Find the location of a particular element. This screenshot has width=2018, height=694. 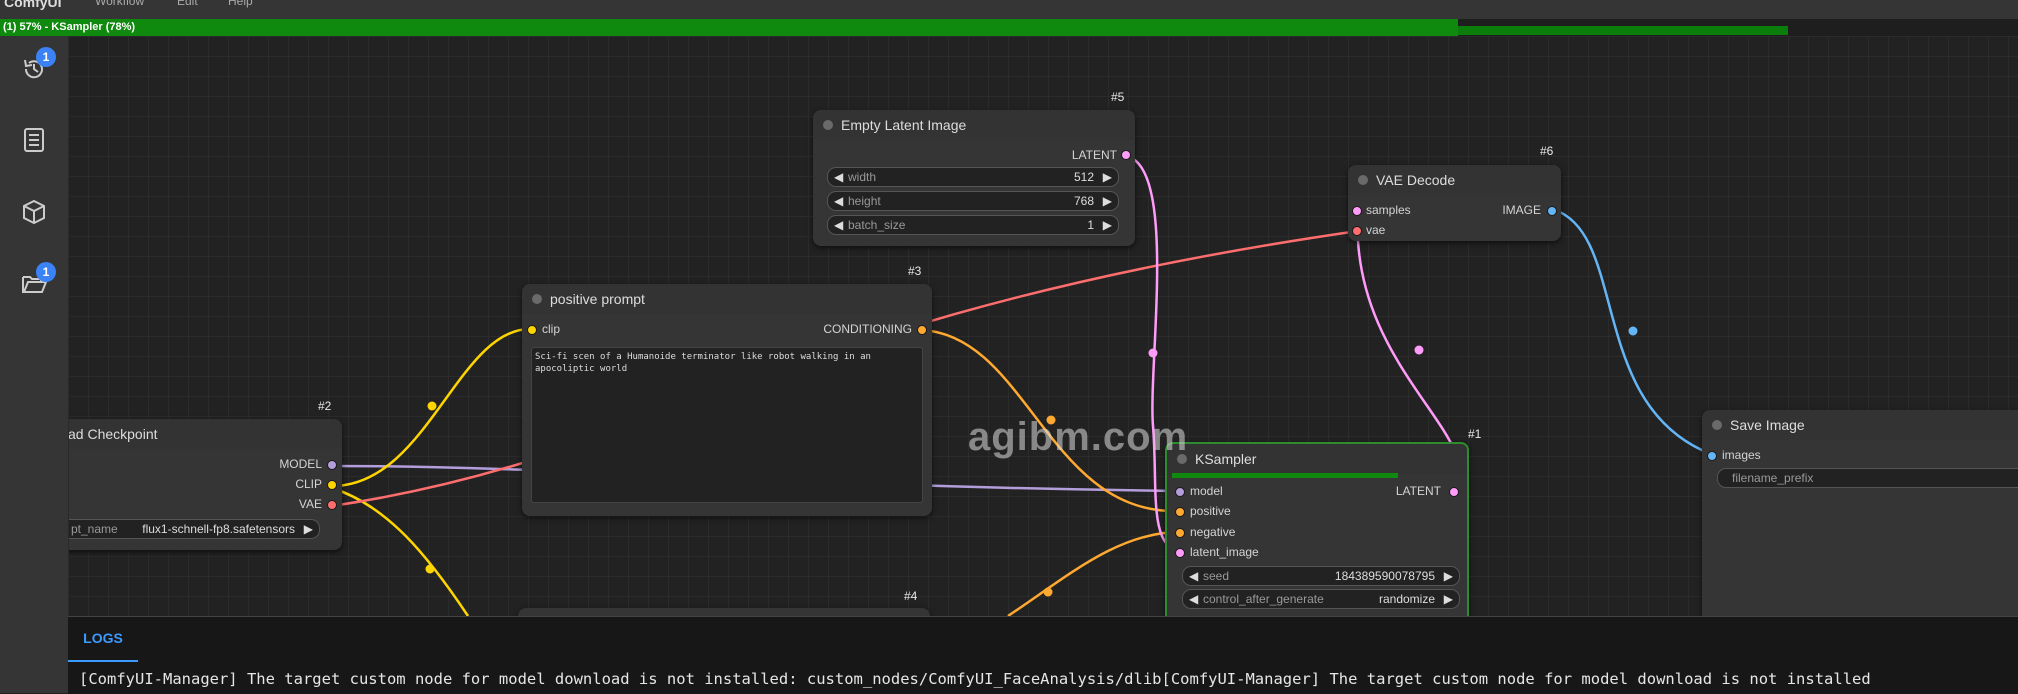

wire-latent-out-midpoint is located at coordinates (1419, 350).